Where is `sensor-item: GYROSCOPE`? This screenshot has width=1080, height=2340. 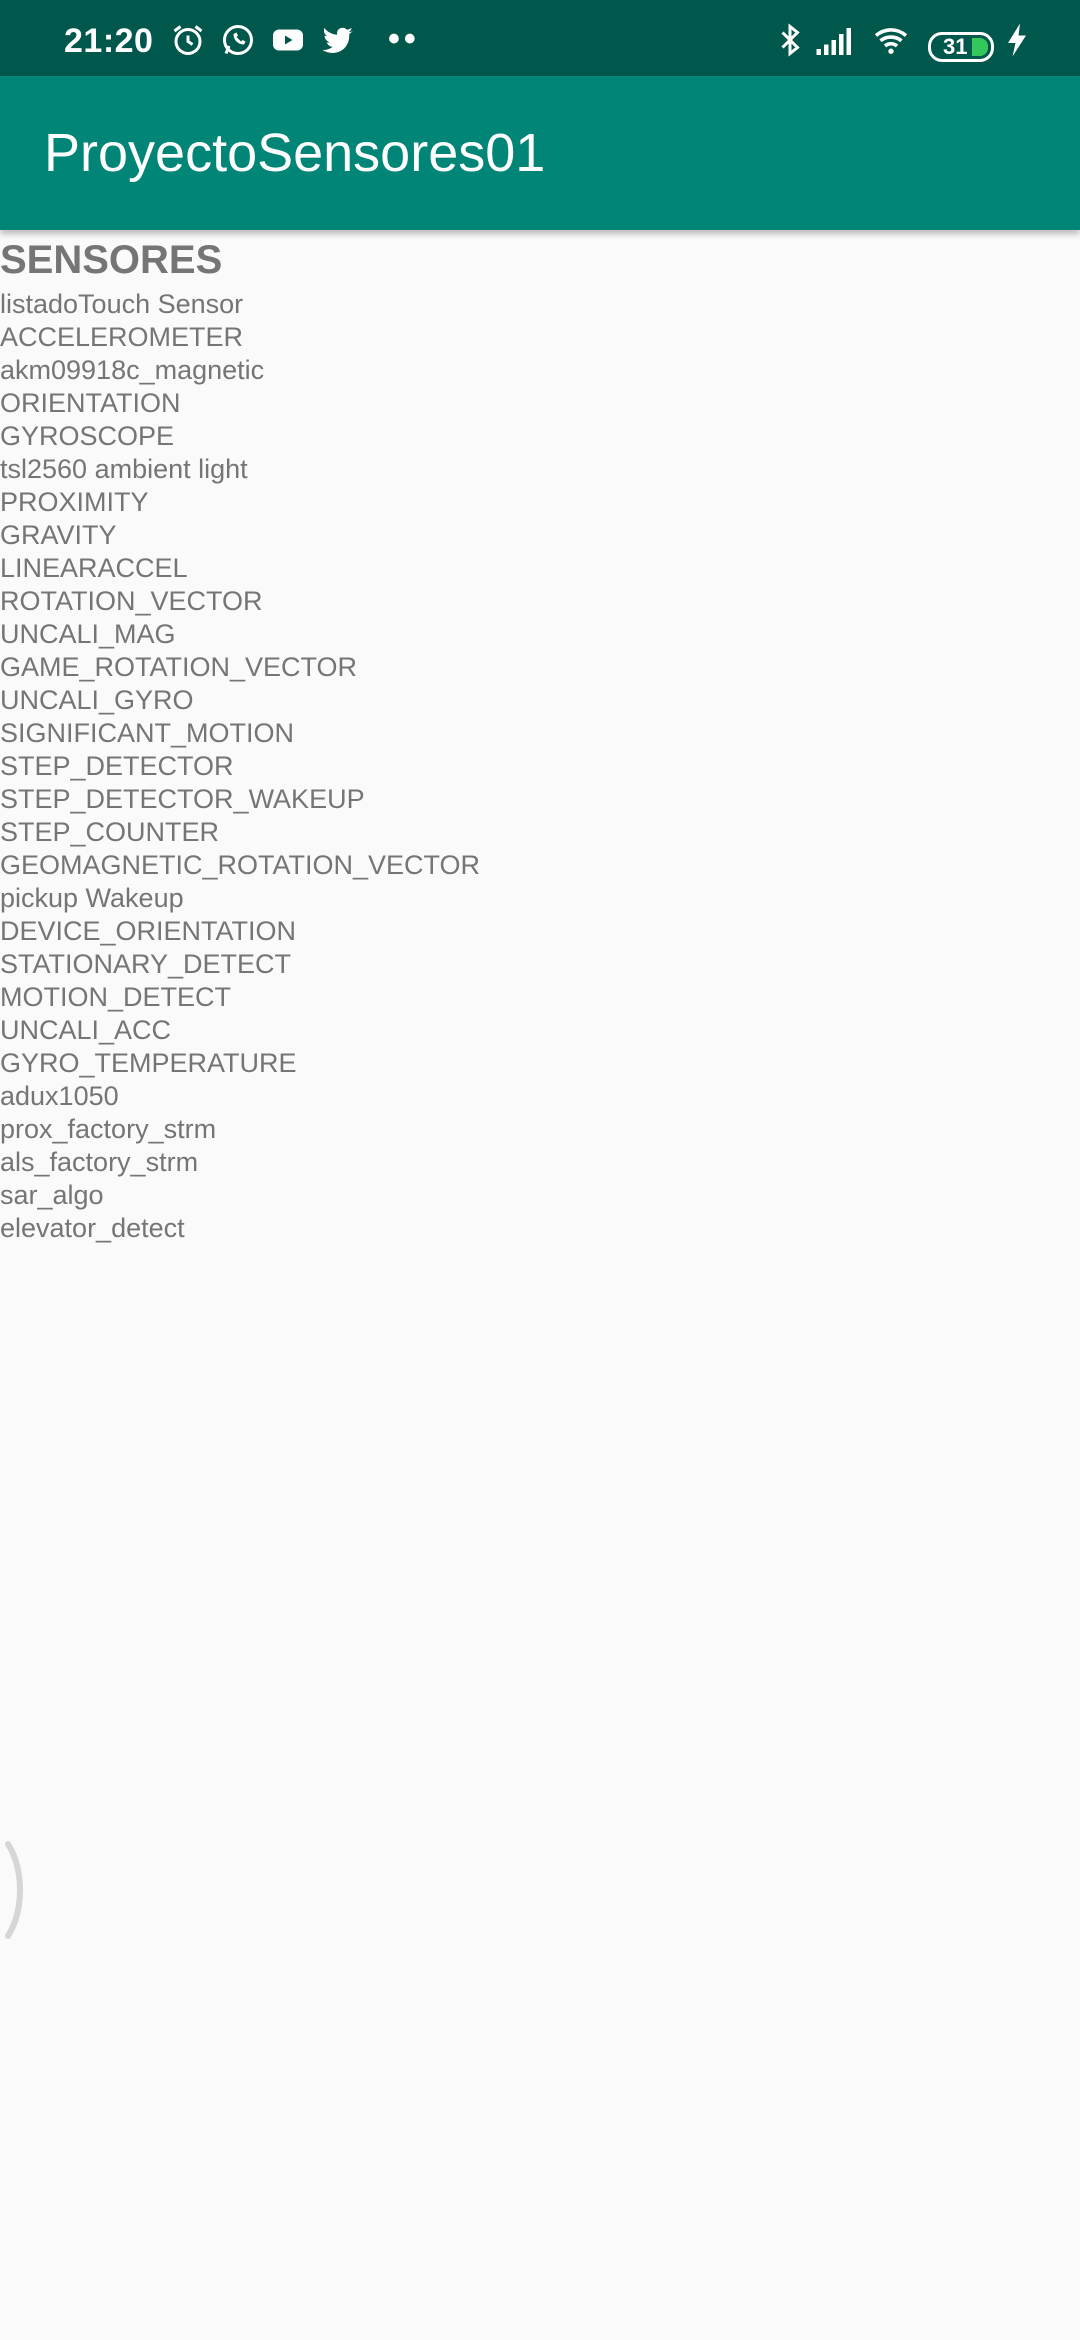
sensor-item: GYROSCOPE is located at coordinates (87, 436).